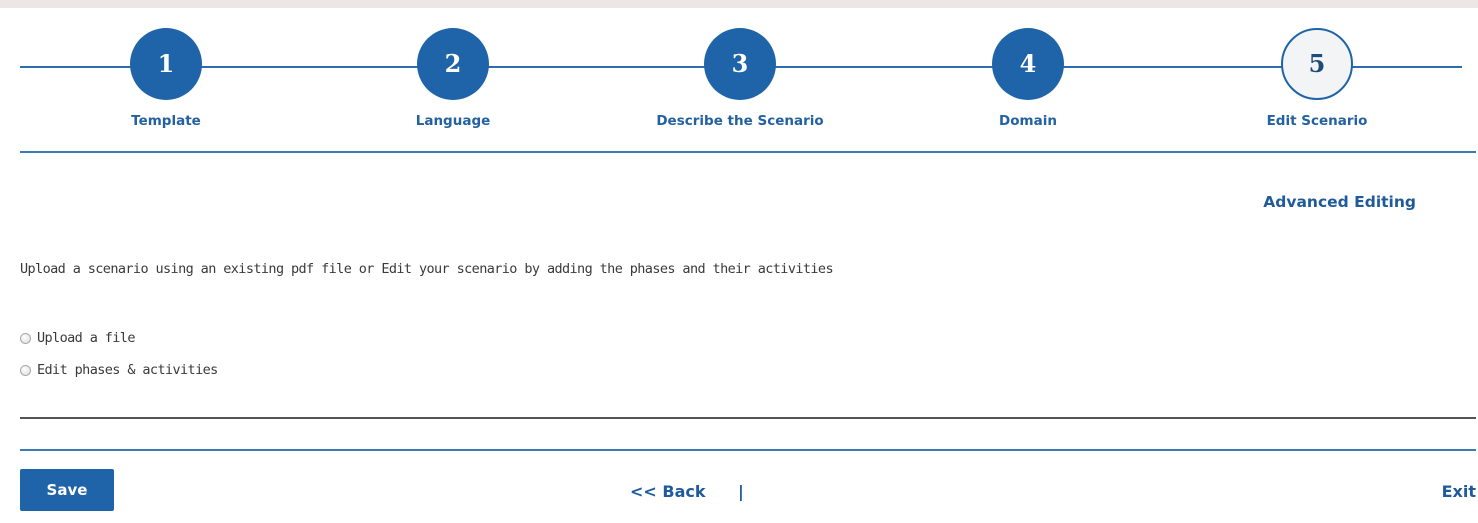  What do you see at coordinates (1317, 64) in the screenshot?
I see `step-number-circle-current: 5` at bounding box center [1317, 64].